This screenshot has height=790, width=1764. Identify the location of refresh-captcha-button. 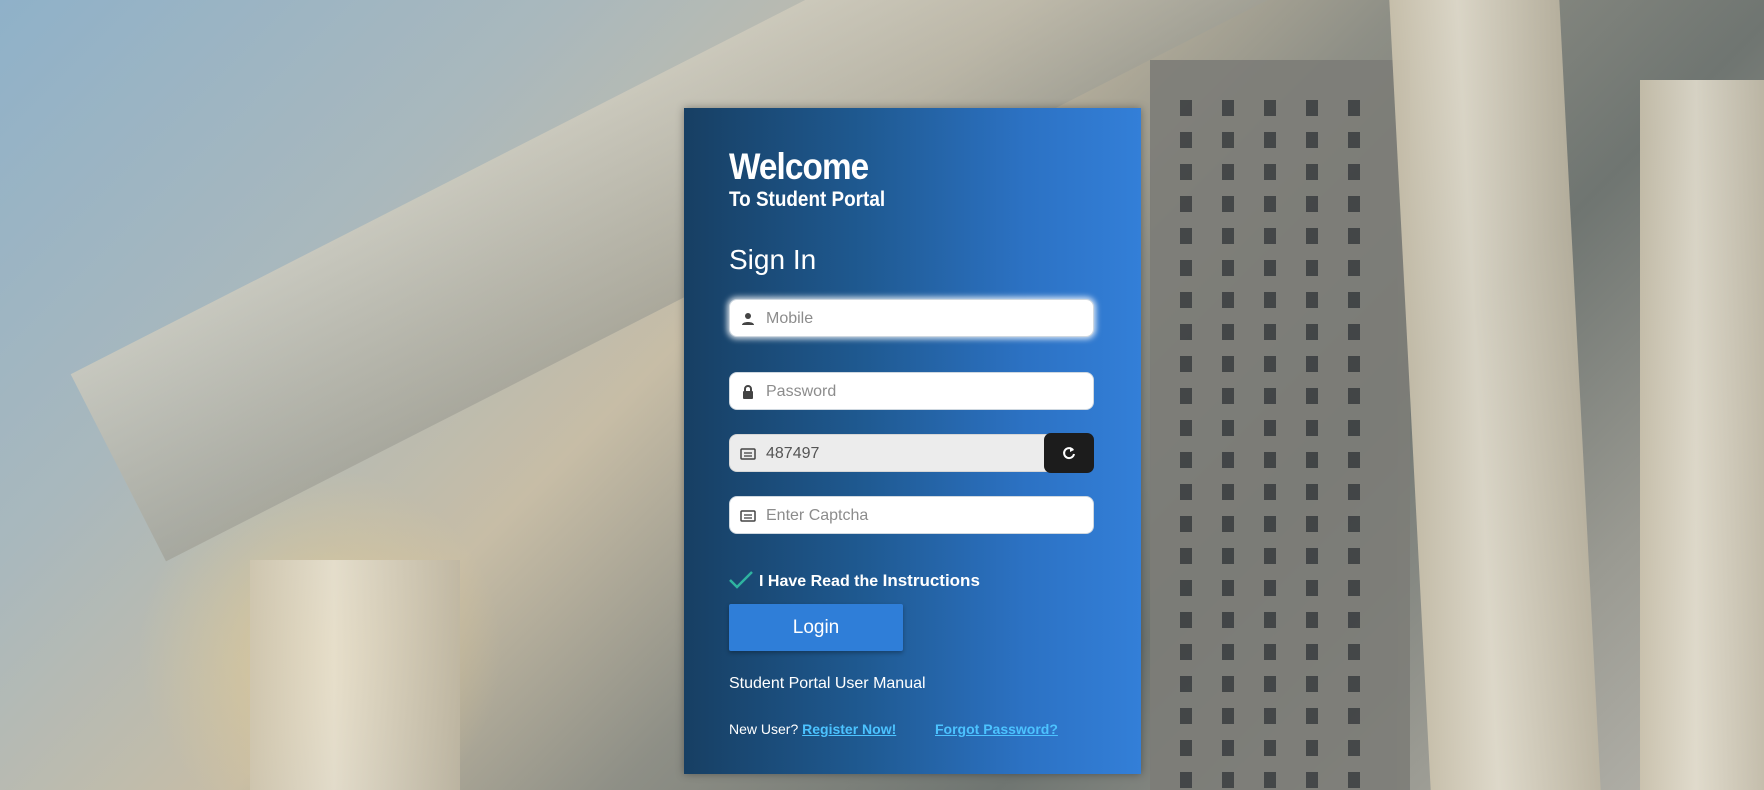
(1069, 453).